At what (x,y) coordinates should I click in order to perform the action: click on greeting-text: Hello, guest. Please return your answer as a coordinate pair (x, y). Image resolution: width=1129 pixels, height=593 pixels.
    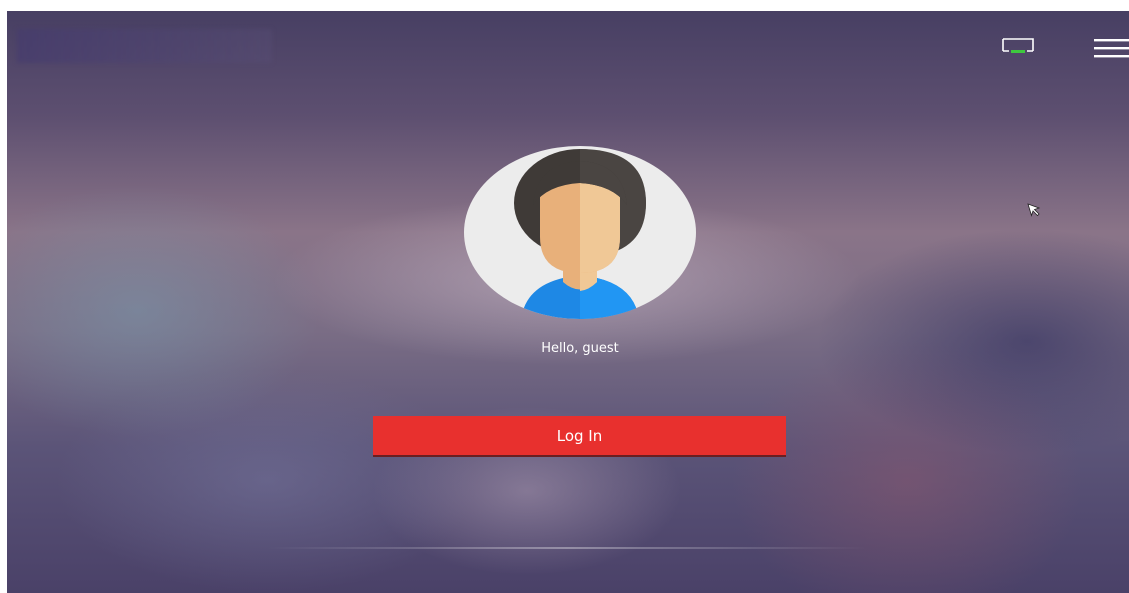
    Looking at the image, I should click on (580, 348).